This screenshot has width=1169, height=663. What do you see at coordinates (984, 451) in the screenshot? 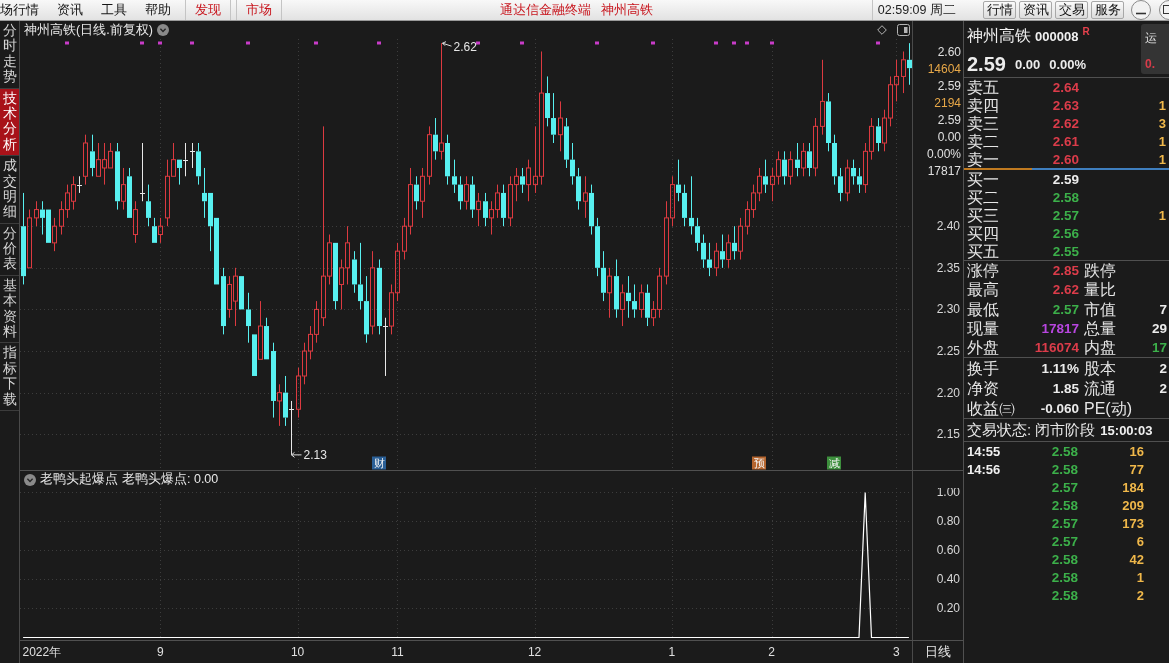
I see `trade-time: 14:55` at bounding box center [984, 451].